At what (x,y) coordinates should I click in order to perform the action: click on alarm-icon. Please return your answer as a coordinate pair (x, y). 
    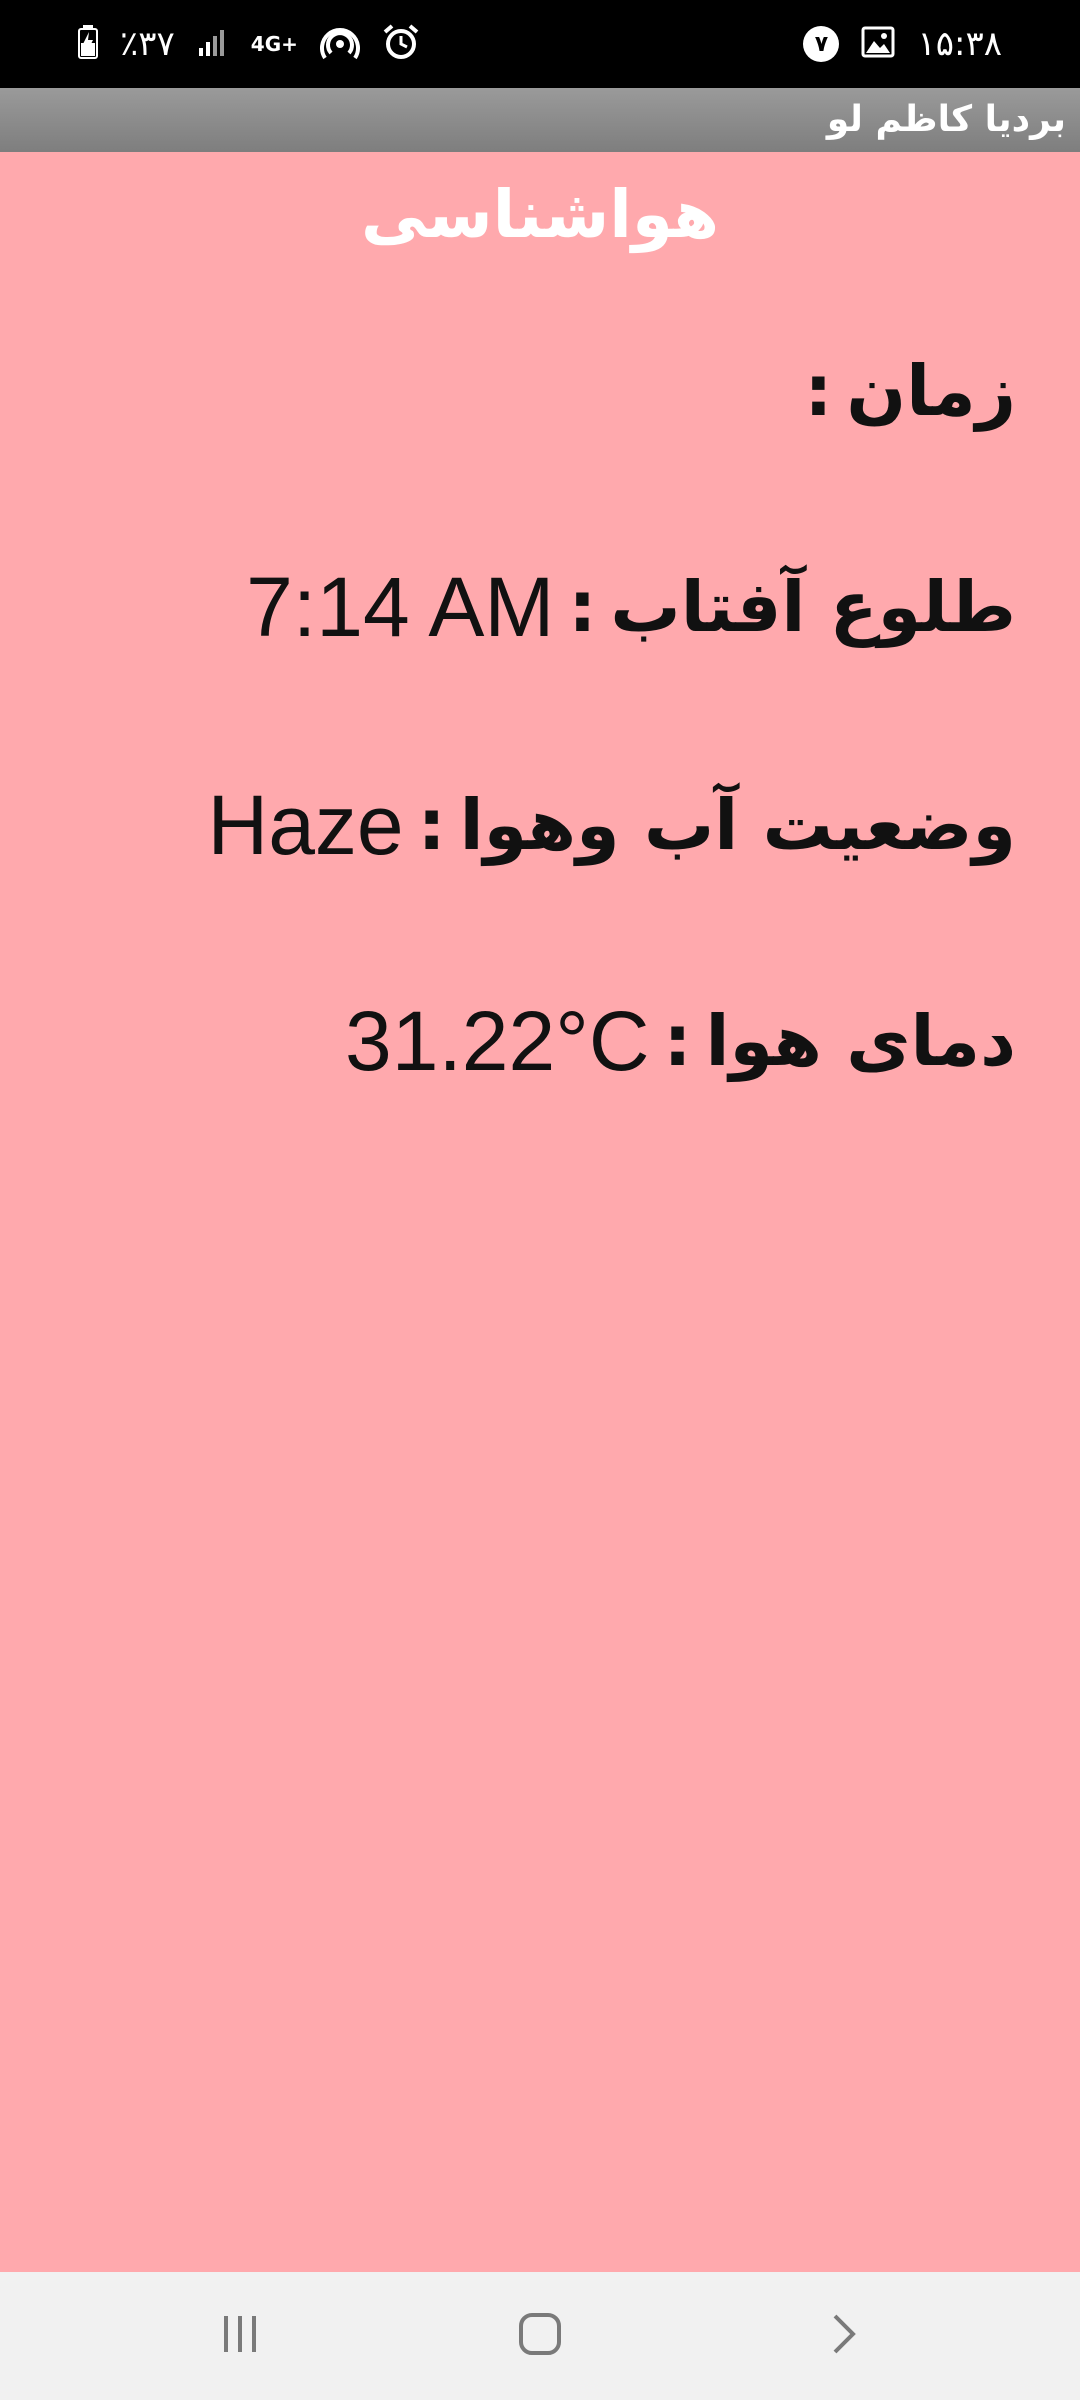
    Looking at the image, I should click on (401, 44).